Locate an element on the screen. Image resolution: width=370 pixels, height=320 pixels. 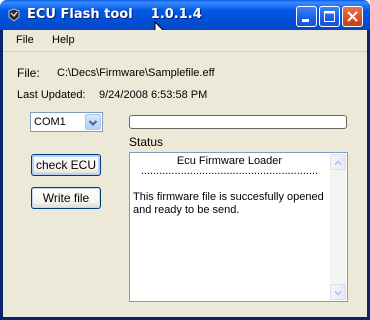
minimize-button is located at coordinates (306, 16).